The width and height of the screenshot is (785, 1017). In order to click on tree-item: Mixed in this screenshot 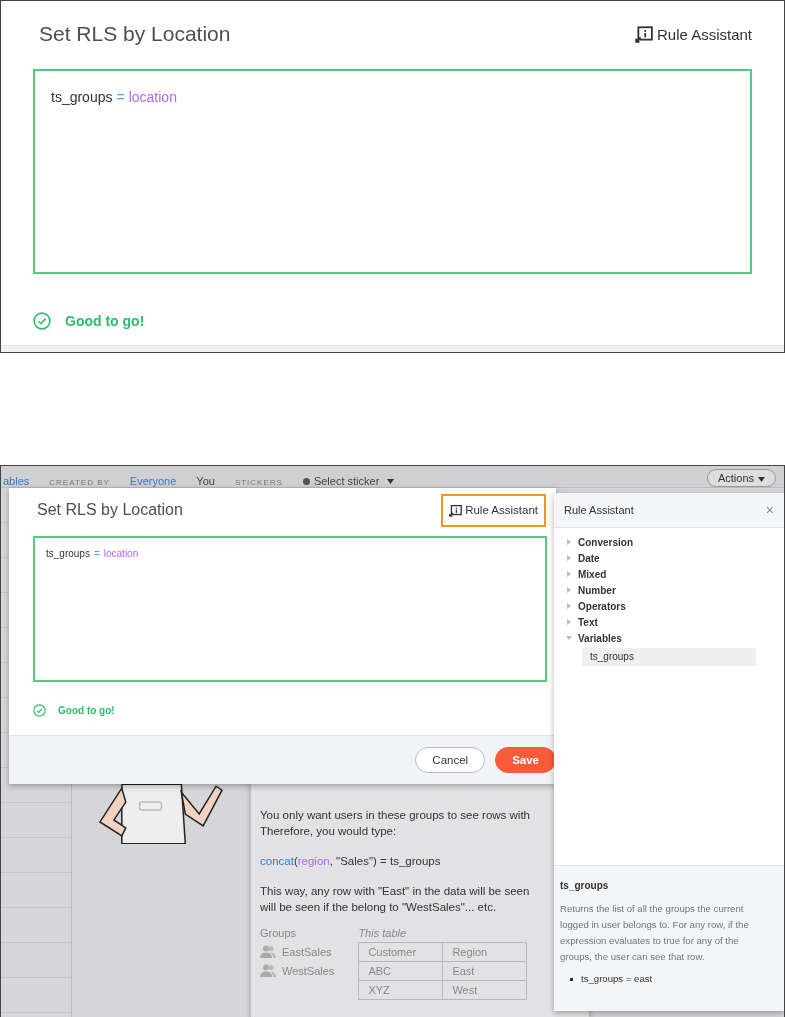, I will do `click(586, 574)`.